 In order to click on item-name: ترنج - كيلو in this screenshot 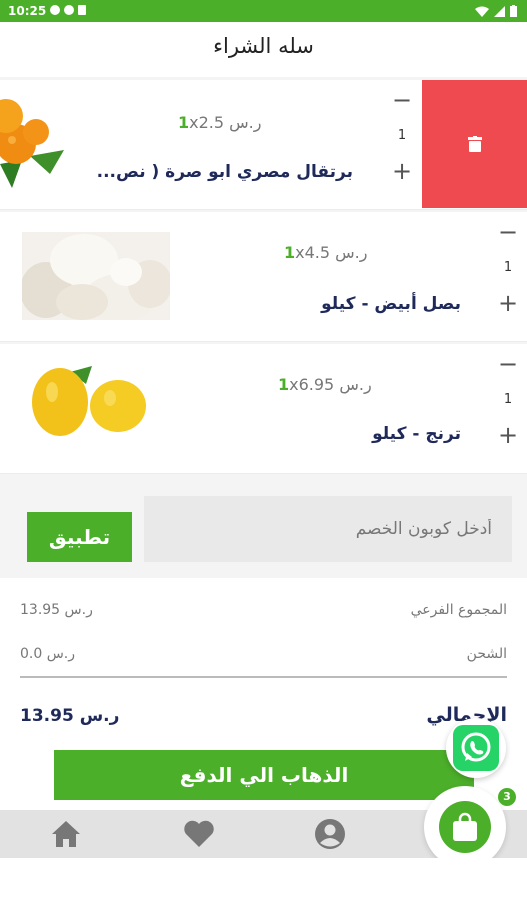, I will do `click(416, 434)`.